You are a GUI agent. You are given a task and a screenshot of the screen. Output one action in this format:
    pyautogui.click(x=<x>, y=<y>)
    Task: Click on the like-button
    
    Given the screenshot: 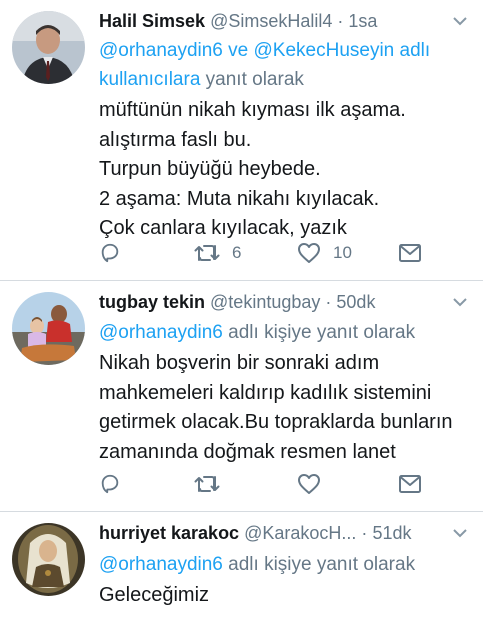 What is the action you would take?
    pyautogui.click(x=315, y=484)
    